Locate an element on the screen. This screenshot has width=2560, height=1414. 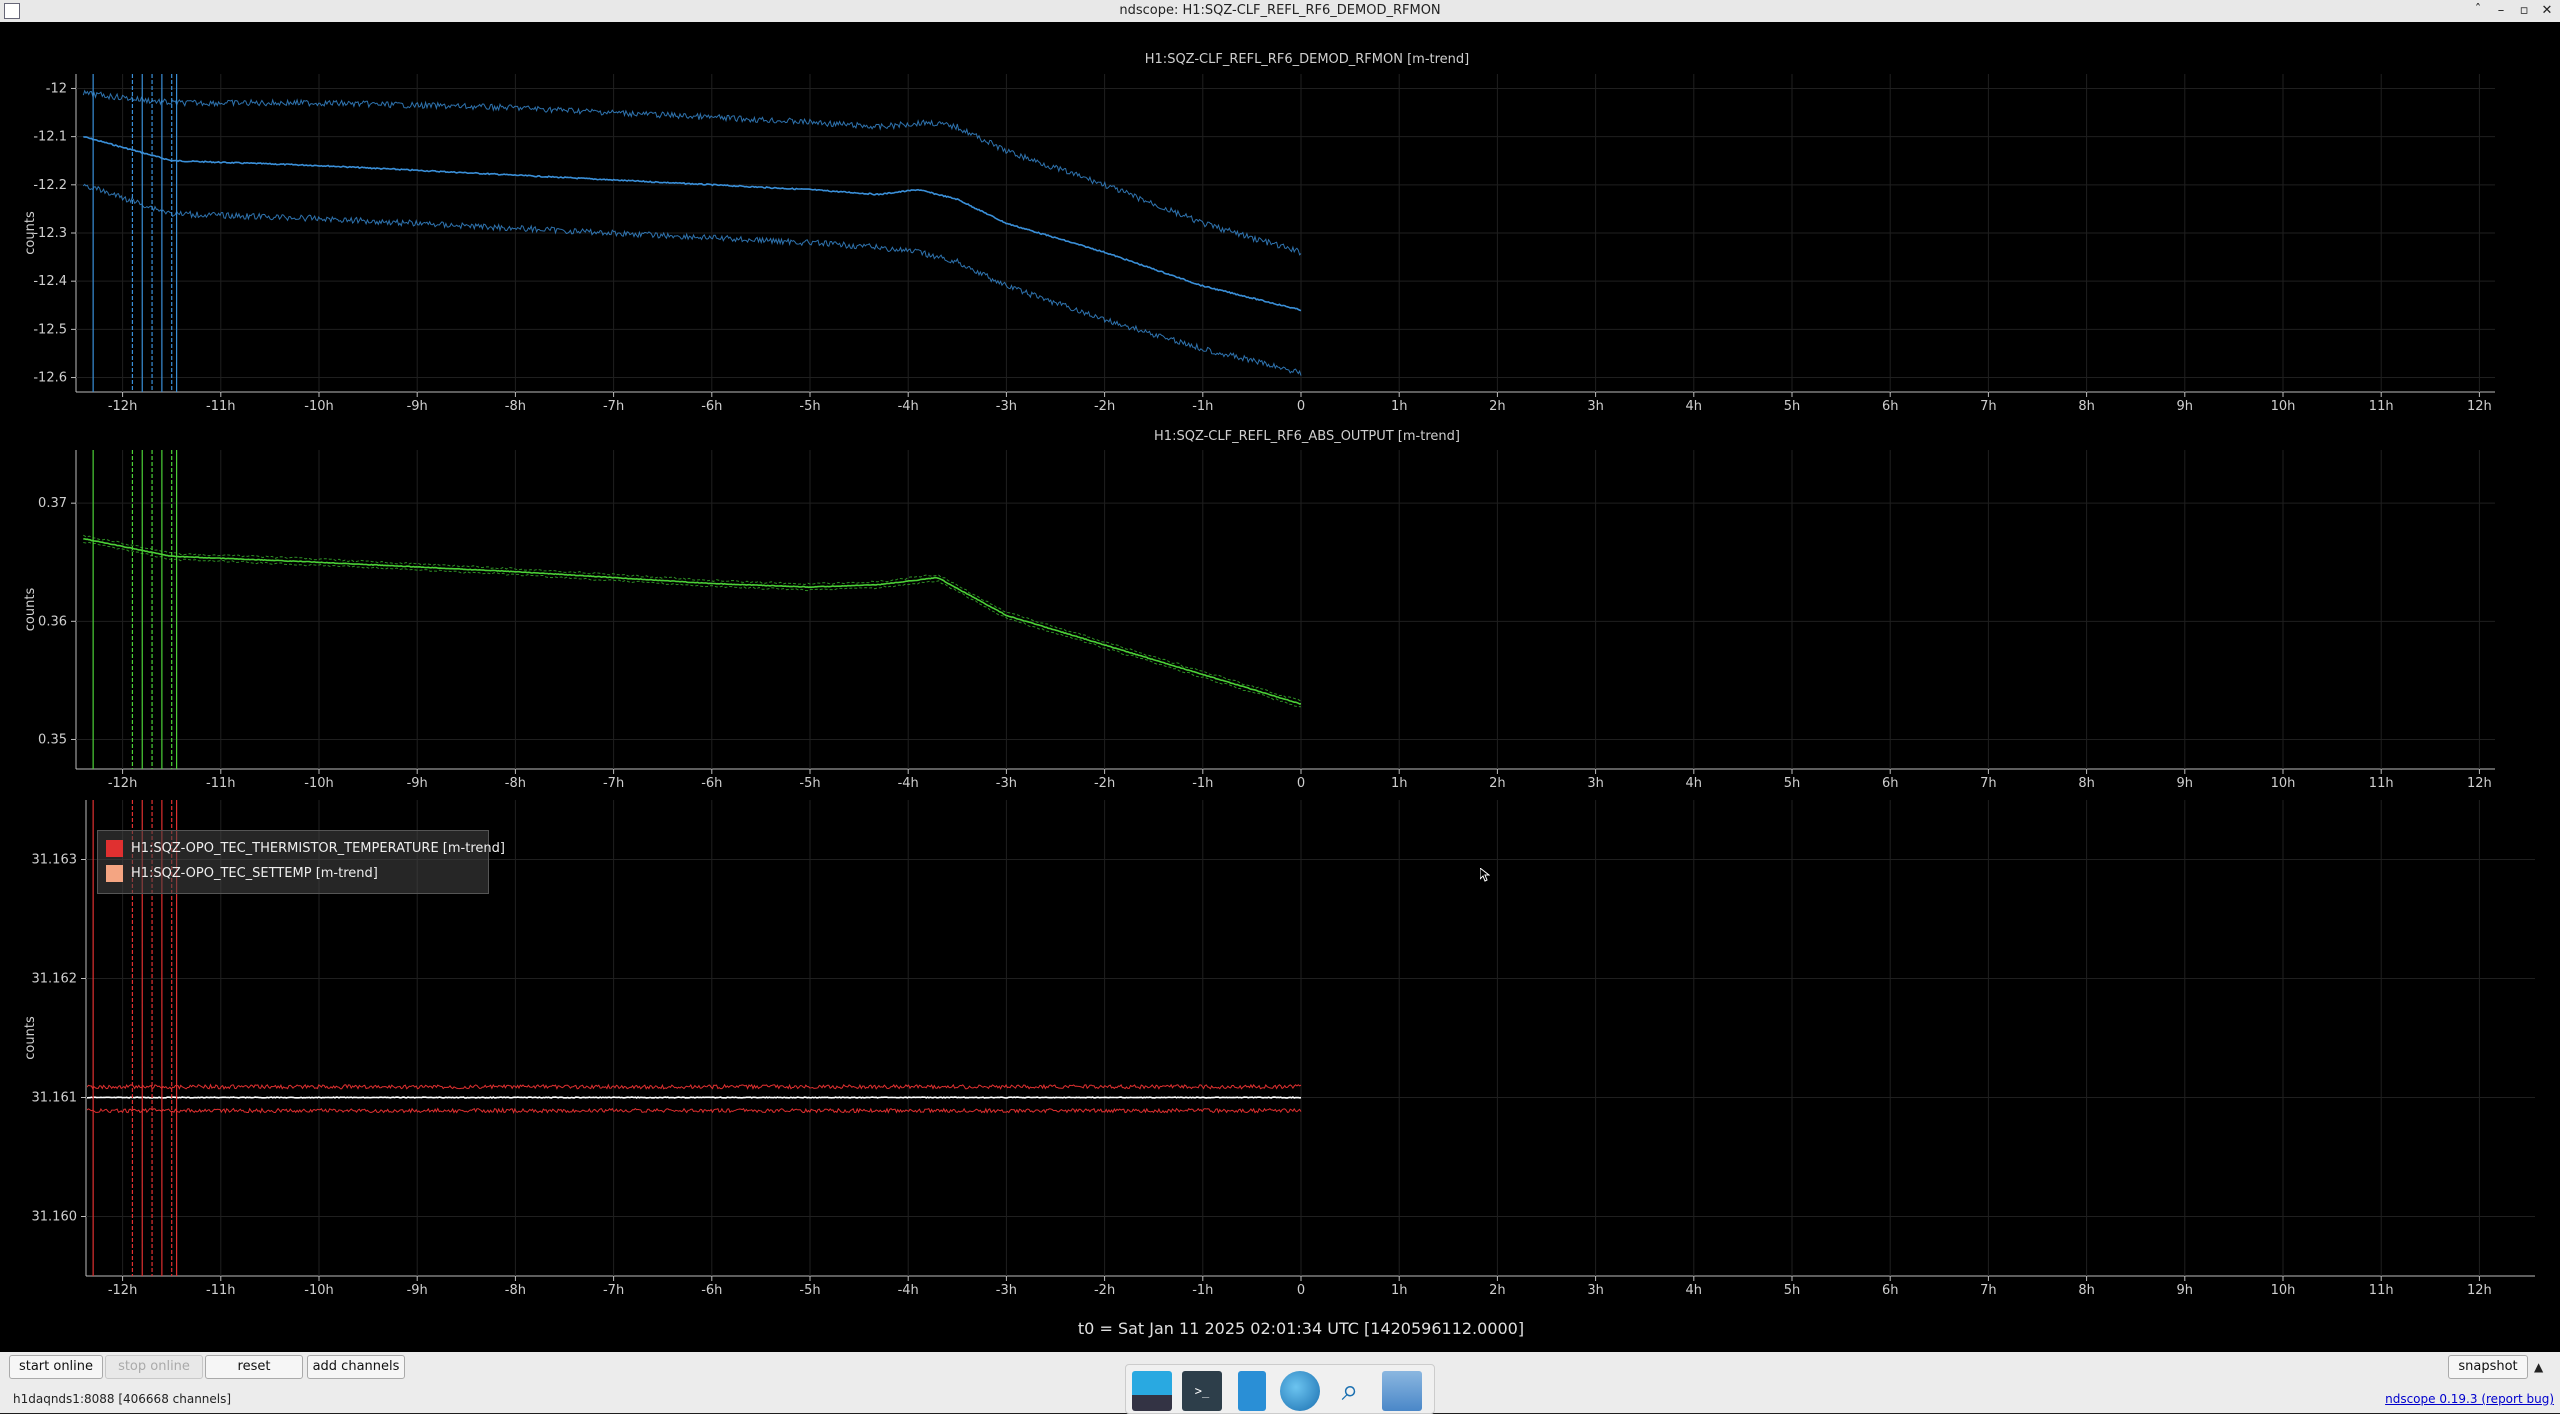
browser-icon is located at coordinates (1300, 1391).